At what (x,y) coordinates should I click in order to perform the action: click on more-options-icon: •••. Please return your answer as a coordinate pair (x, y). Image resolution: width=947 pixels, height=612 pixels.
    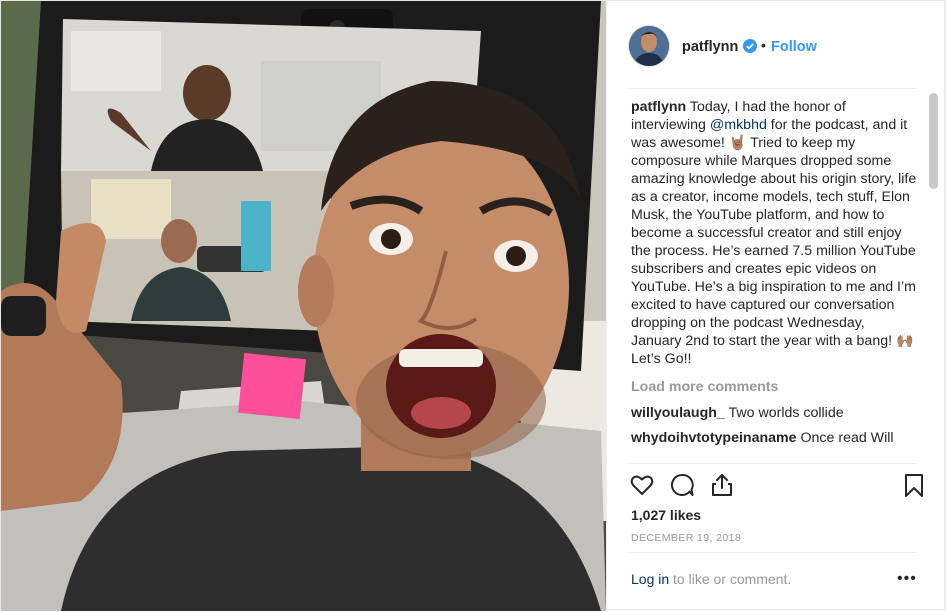
    Looking at the image, I should click on (907, 579).